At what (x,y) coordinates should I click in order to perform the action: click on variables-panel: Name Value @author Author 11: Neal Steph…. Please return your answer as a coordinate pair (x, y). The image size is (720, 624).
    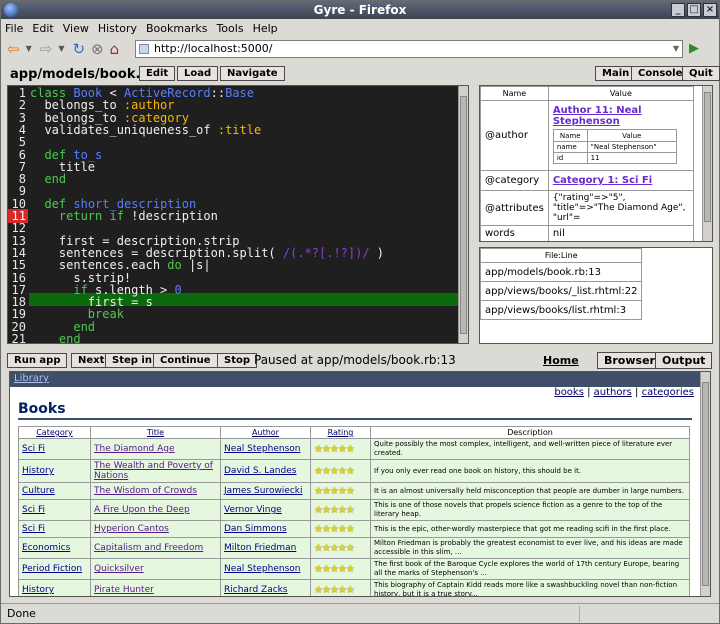
    Looking at the image, I should click on (596, 163).